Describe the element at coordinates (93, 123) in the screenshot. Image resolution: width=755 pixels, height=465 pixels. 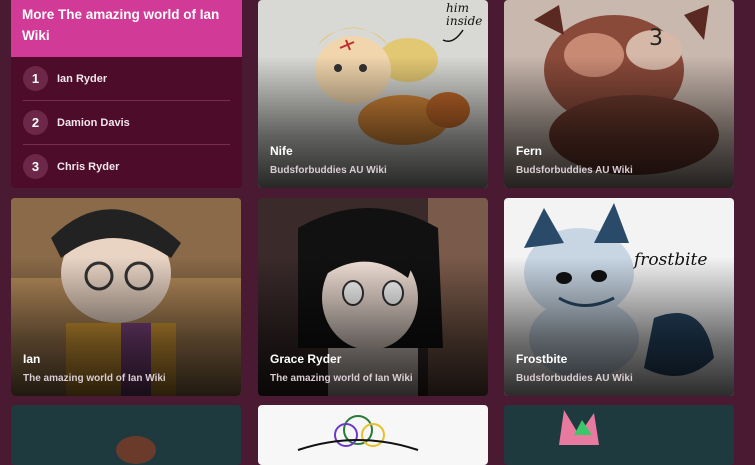
I see `list-item-link: Damion Davis` at that location.